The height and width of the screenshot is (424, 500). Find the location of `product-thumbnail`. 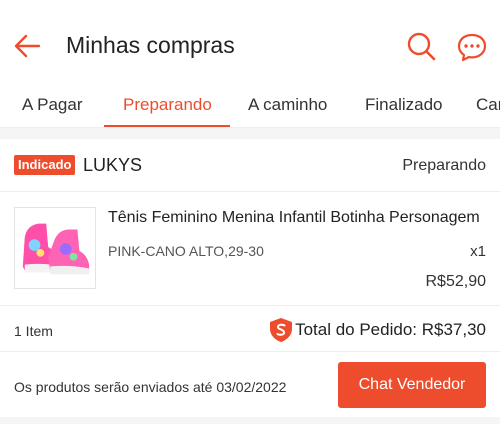

product-thumbnail is located at coordinates (55, 248).